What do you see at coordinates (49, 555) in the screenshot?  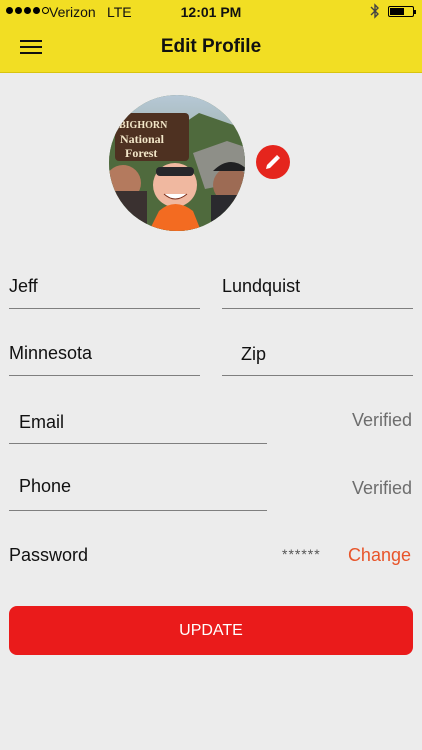 I see `password-label: Password` at bounding box center [49, 555].